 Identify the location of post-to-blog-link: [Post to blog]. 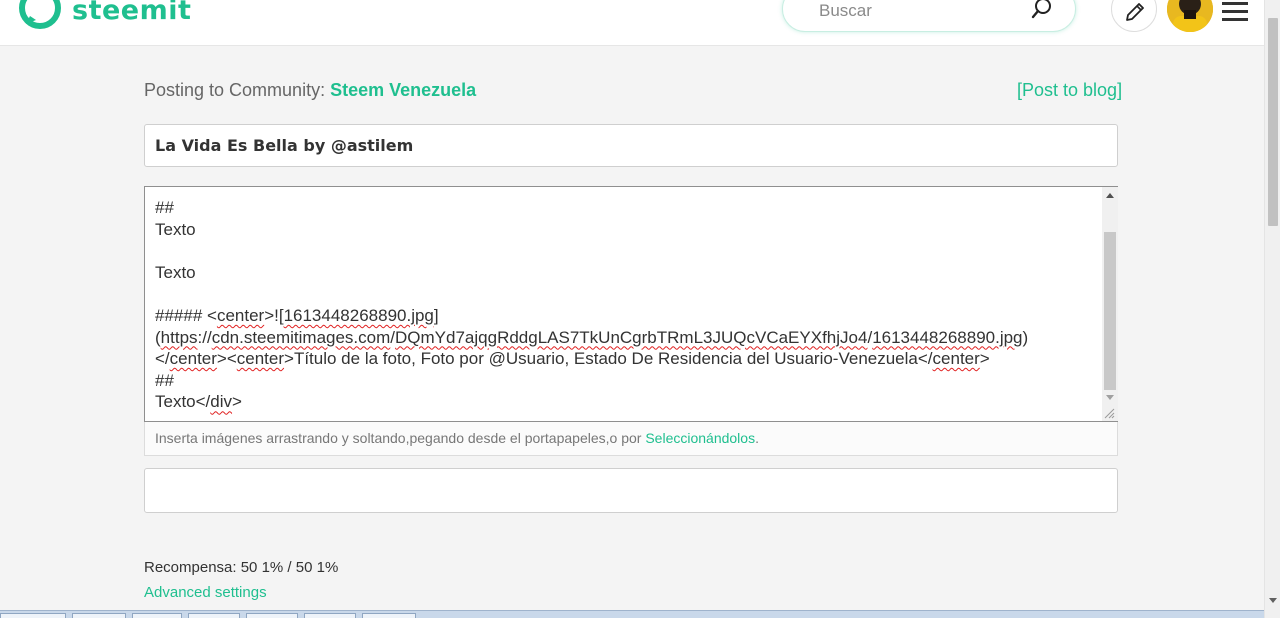
(1069, 90).